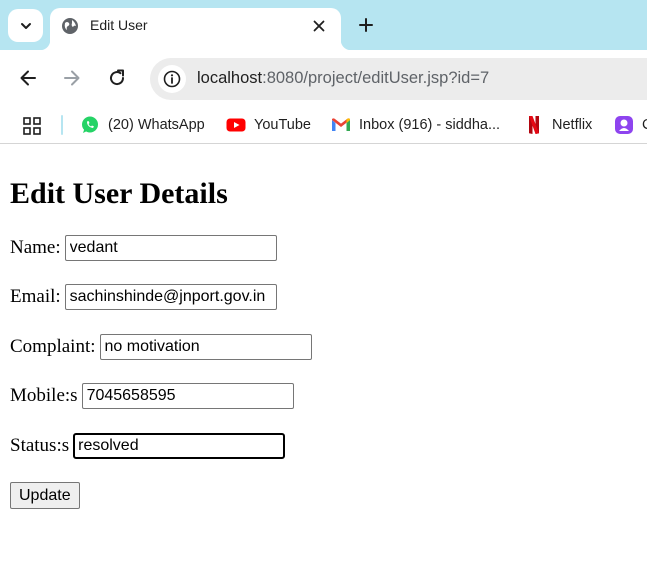 The image size is (647, 577). What do you see at coordinates (624, 125) in the screenshot?
I see `app-icon` at bounding box center [624, 125].